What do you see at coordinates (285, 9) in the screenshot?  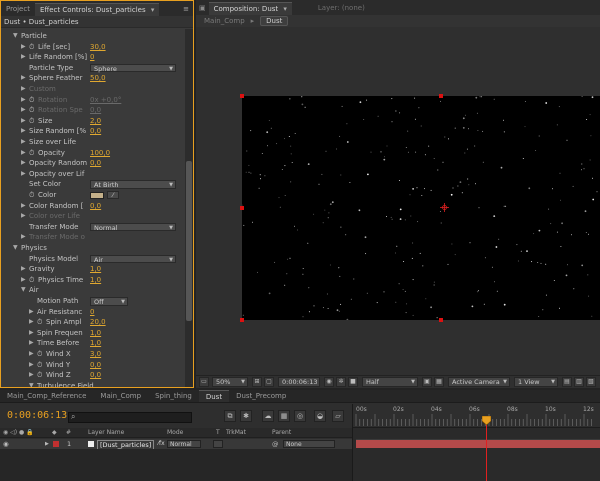 I see `chevron-down-icon: ▾` at bounding box center [285, 9].